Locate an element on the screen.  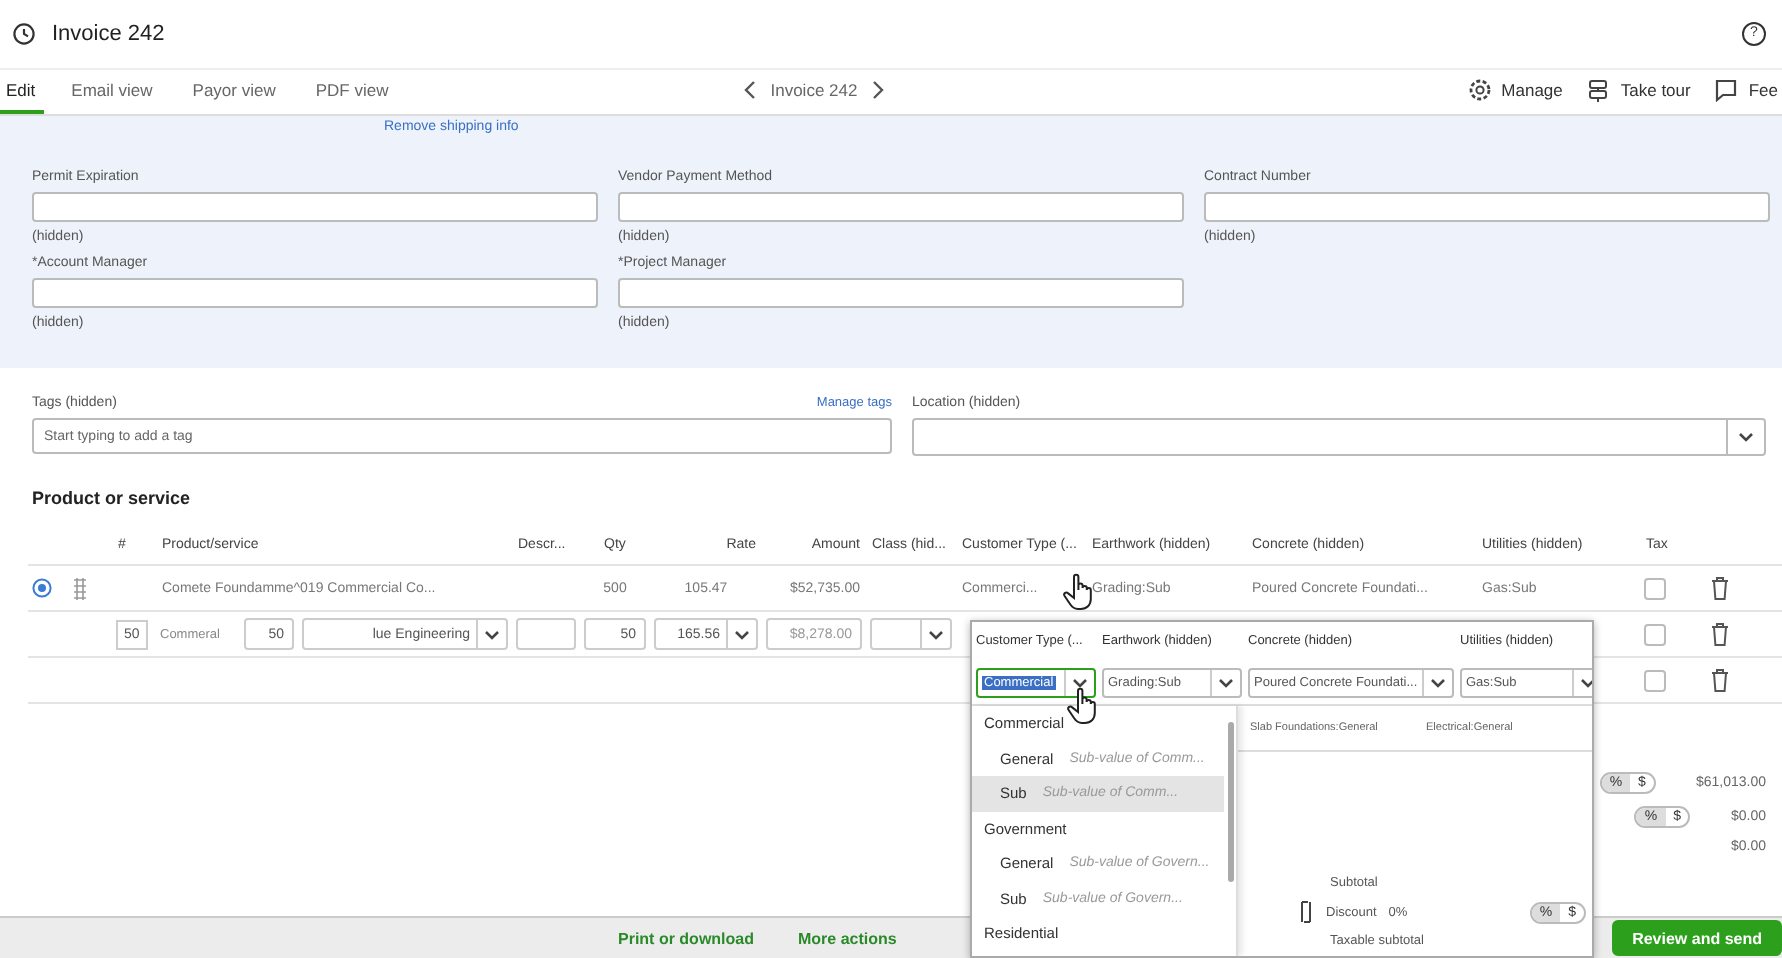
chevron-right-icon is located at coordinates (877, 90).